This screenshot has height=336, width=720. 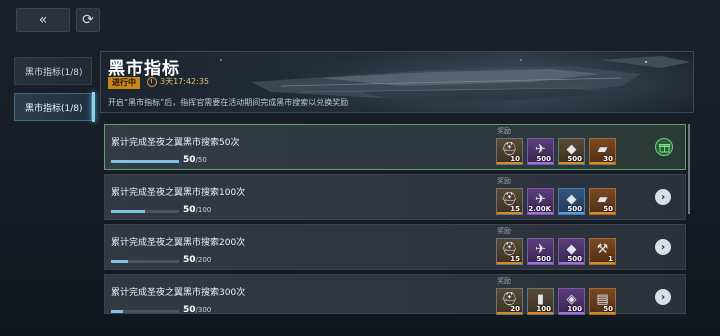 I want to click on reward-item: ✈ 2.00K, so click(x=540, y=201).